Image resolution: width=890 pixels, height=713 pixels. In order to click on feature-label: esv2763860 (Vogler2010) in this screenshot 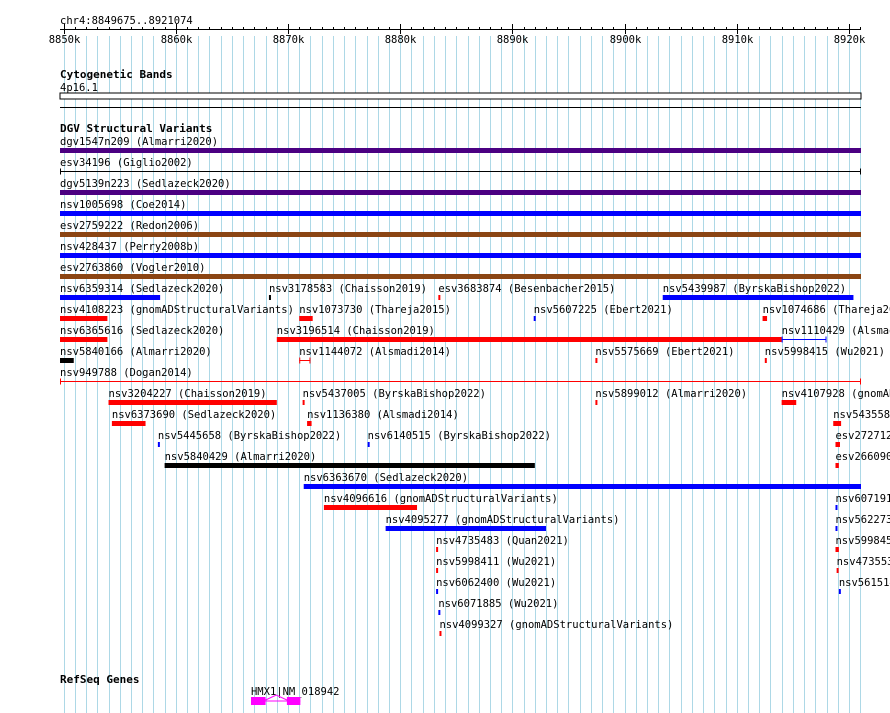, I will do `click(132, 268)`.